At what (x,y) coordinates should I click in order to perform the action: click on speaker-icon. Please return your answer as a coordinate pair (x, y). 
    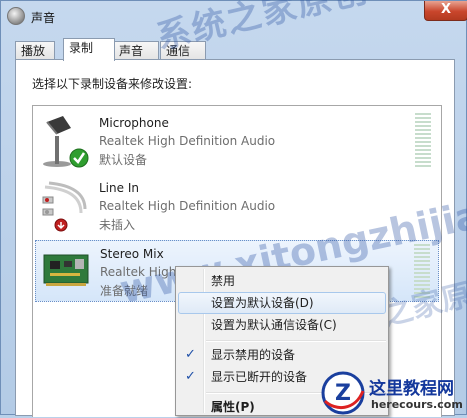
    Looking at the image, I should click on (16, 16).